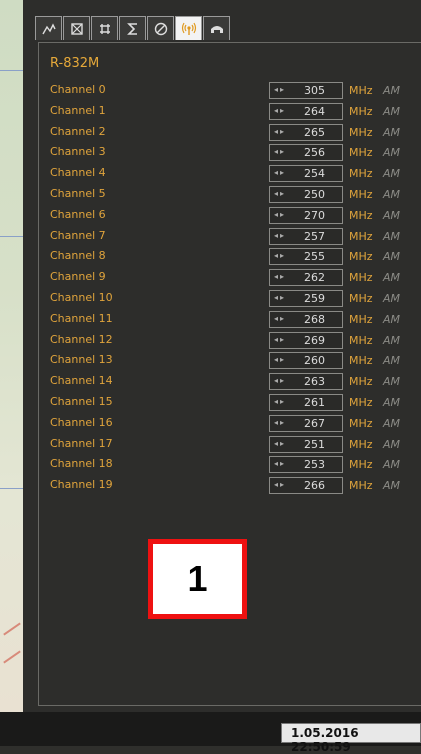  I want to click on tab-wrench, so click(48, 28).